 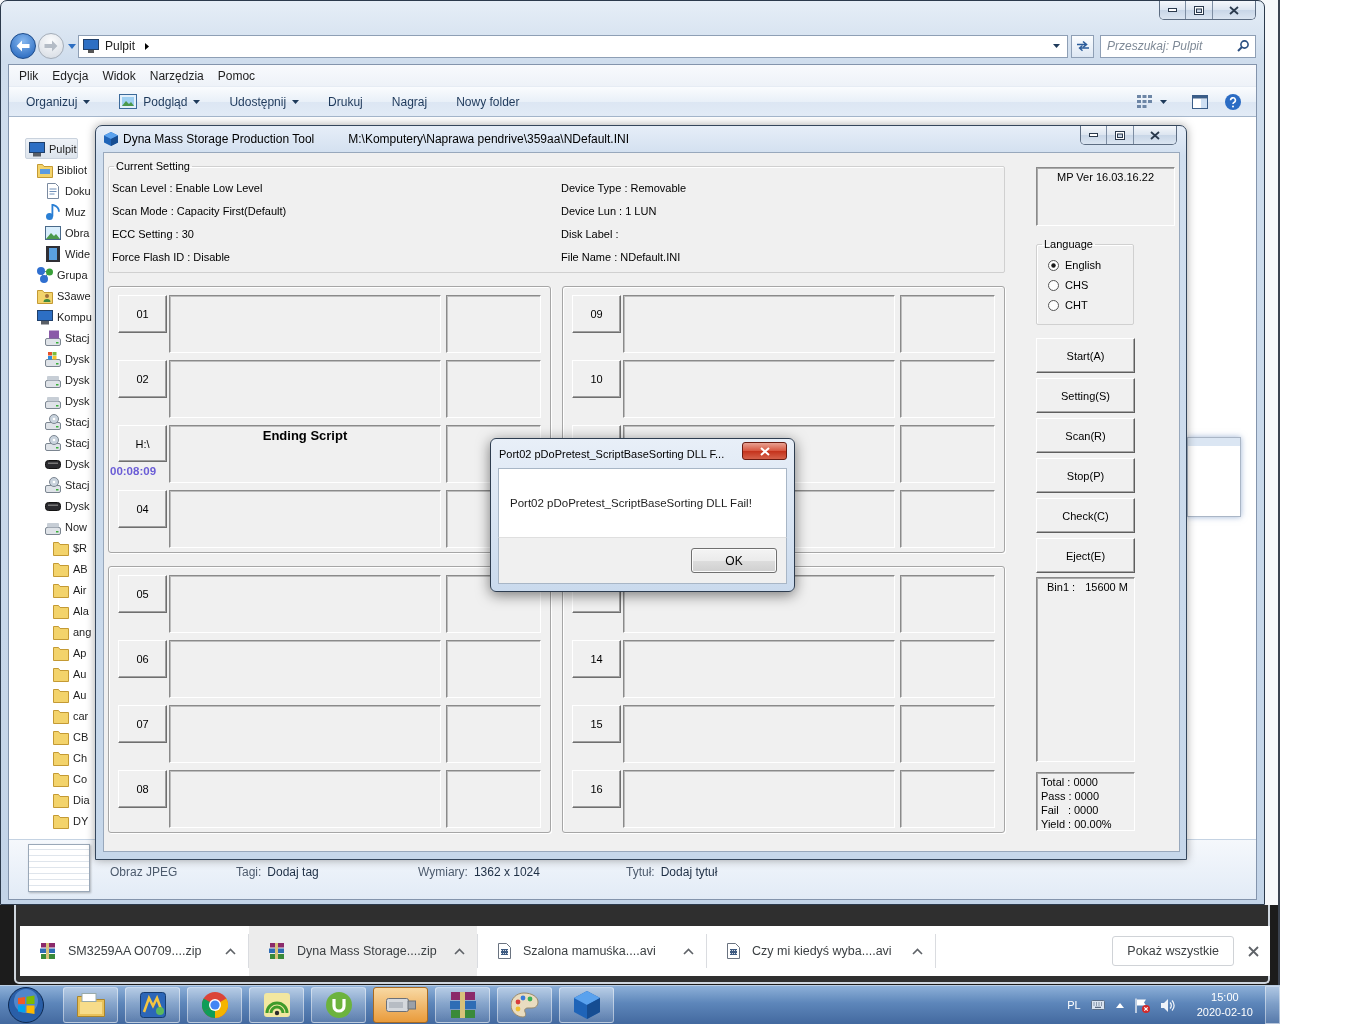 I want to click on nav-item: S3awe, so click(x=62, y=295).